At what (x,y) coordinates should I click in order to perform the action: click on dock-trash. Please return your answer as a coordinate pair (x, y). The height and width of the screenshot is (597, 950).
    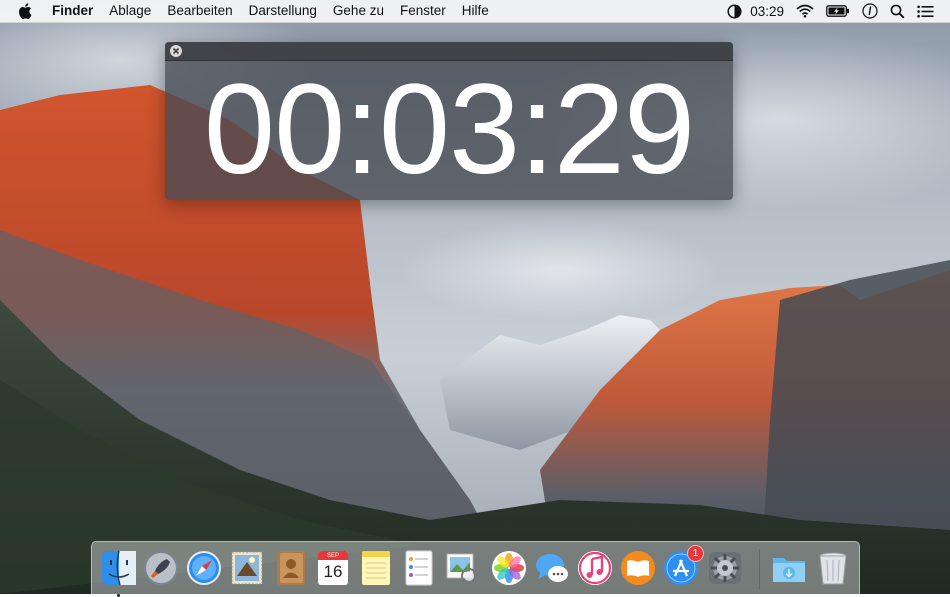
    Looking at the image, I should click on (833, 568).